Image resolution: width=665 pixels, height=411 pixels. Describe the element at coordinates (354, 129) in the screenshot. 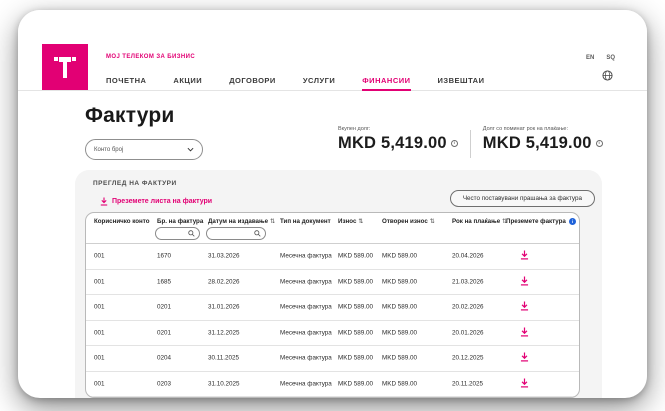

I see `total-debt-label: Вкупен долг:` at that location.